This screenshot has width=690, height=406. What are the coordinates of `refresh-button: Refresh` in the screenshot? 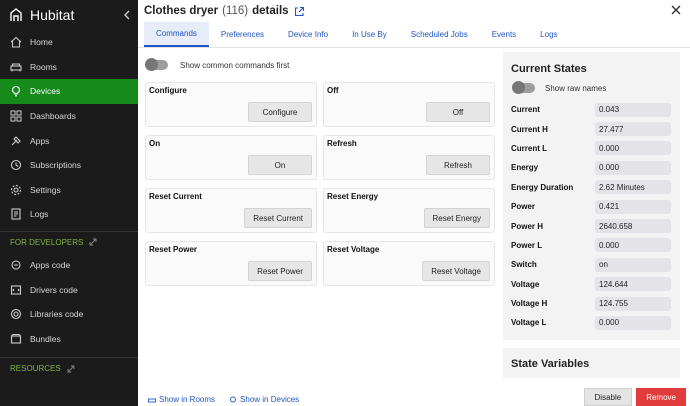 It's located at (458, 165).